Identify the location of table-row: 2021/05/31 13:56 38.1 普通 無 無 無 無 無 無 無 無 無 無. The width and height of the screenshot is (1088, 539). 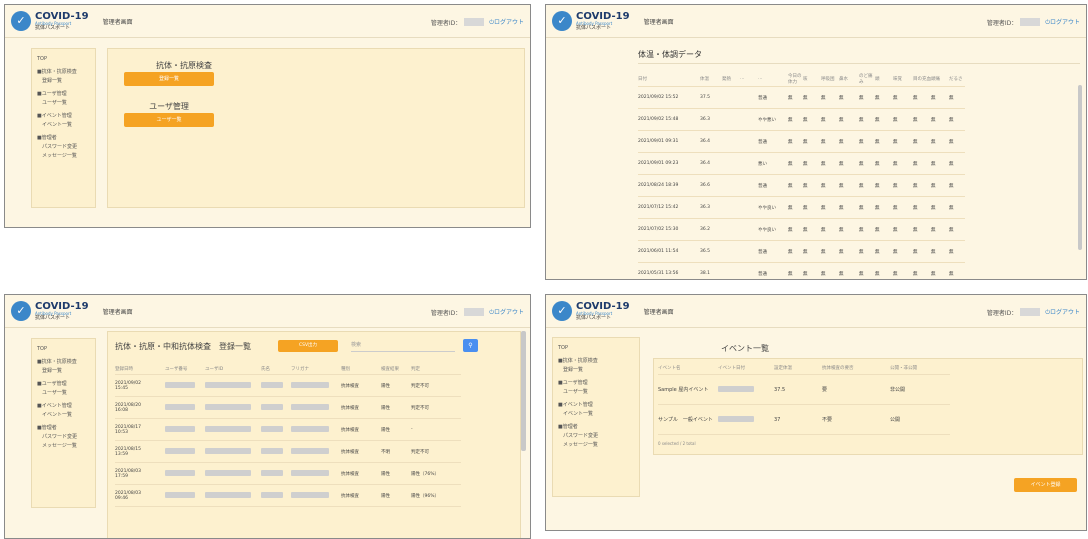
(801, 271).